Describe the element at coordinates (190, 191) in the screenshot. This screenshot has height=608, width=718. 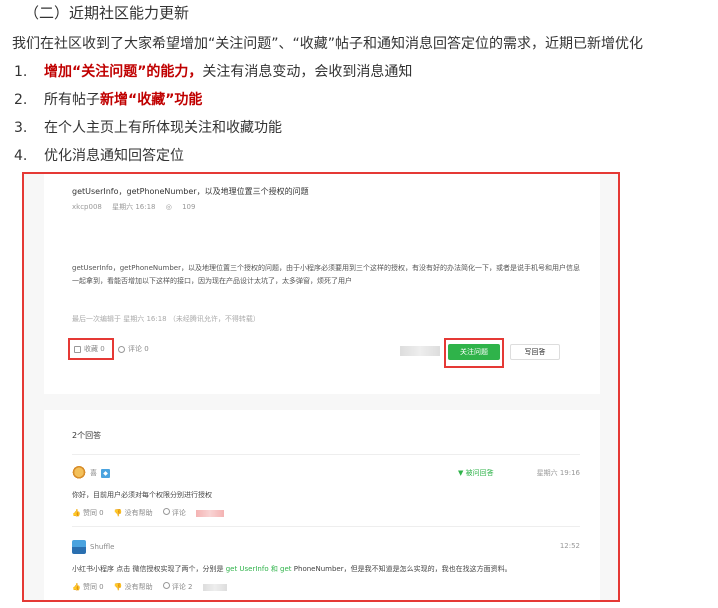
I see `question-title: getUserInfo，getPhoneNumber，以及地理位置三个授权的问题` at that location.